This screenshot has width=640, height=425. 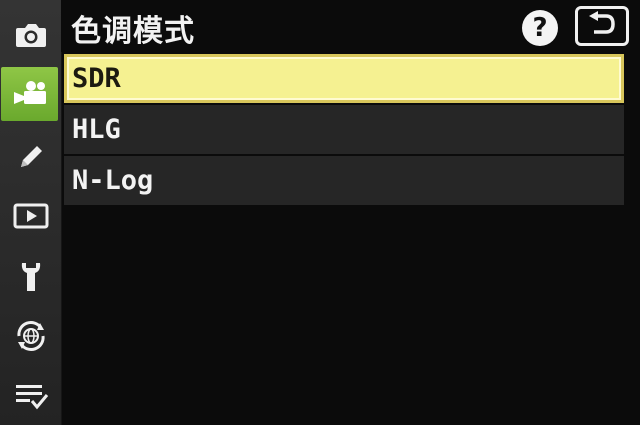 What do you see at coordinates (344, 180) in the screenshot?
I see `menu-item-n-log: N-Log` at bounding box center [344, 180].